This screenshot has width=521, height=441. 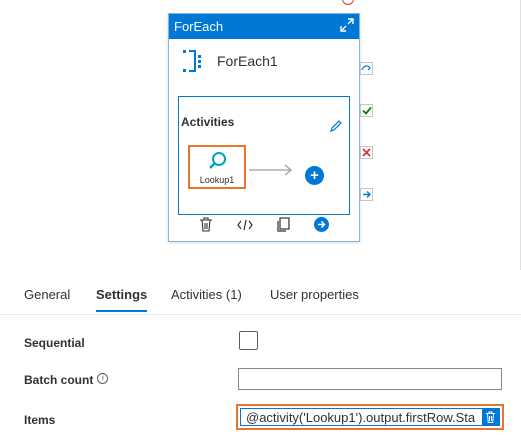 I want to click on go-icon, so click(x=322, y=227).